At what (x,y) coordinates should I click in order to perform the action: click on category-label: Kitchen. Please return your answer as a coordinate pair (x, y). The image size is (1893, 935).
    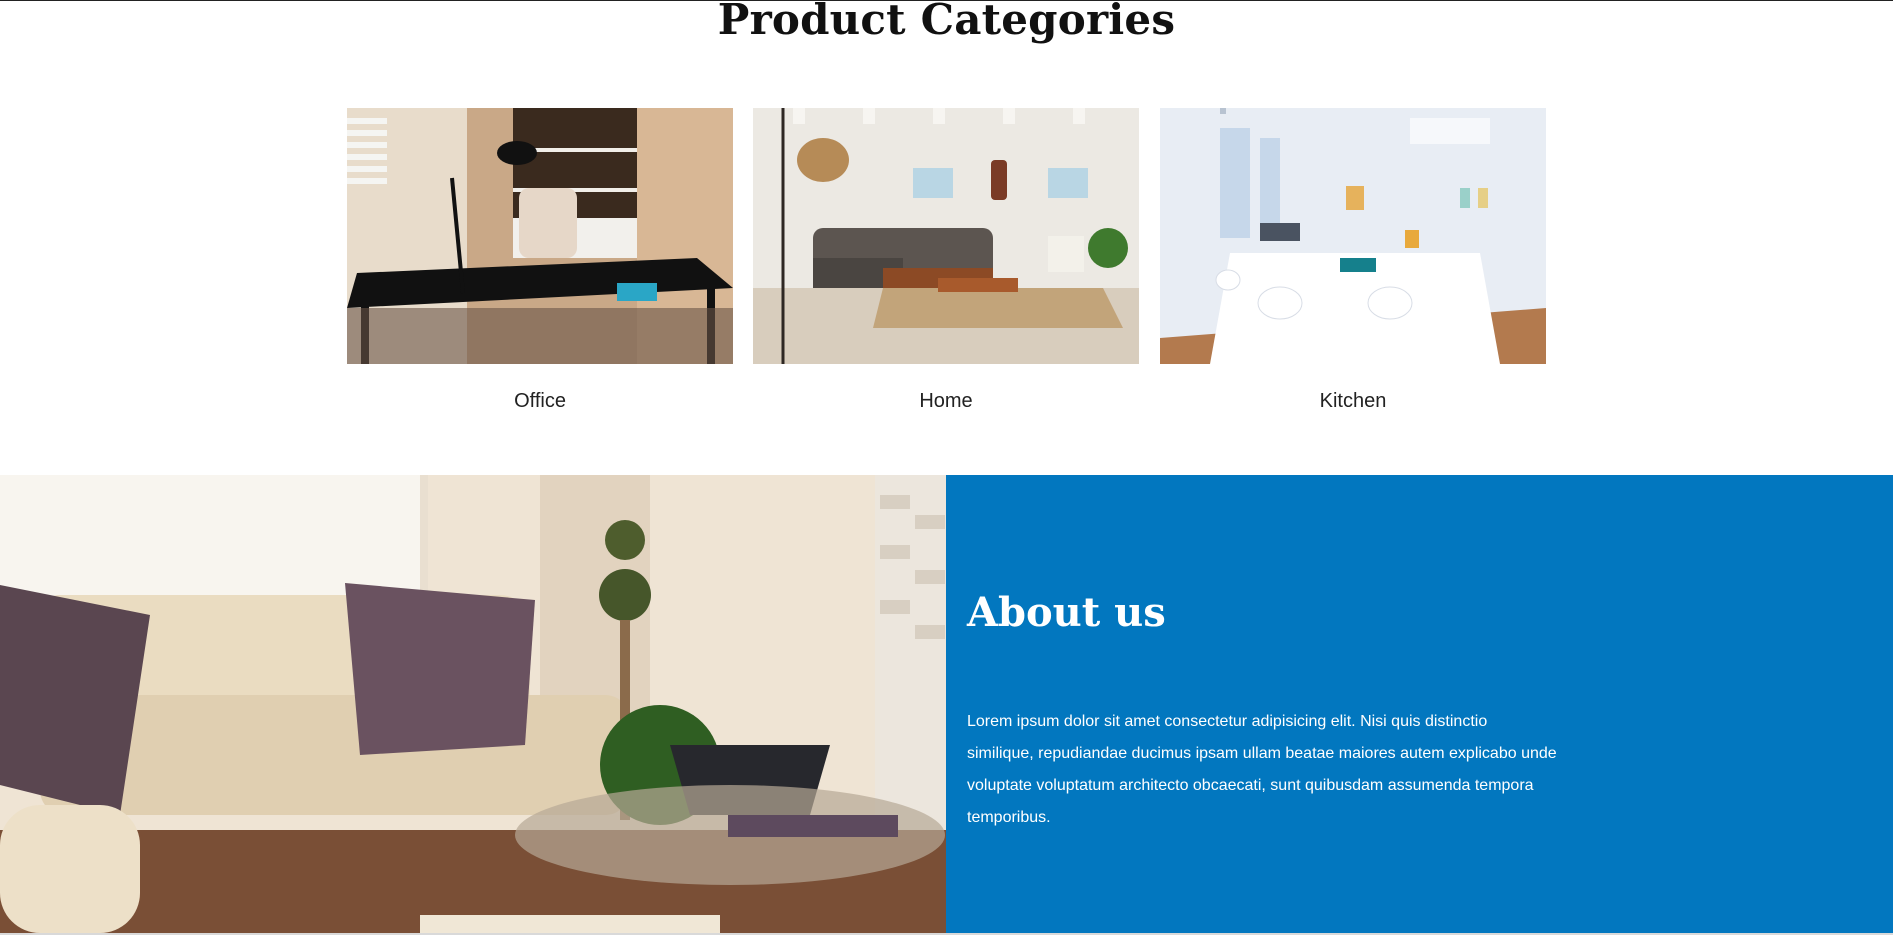
    Looking at the image, I should click on (1353, 401).